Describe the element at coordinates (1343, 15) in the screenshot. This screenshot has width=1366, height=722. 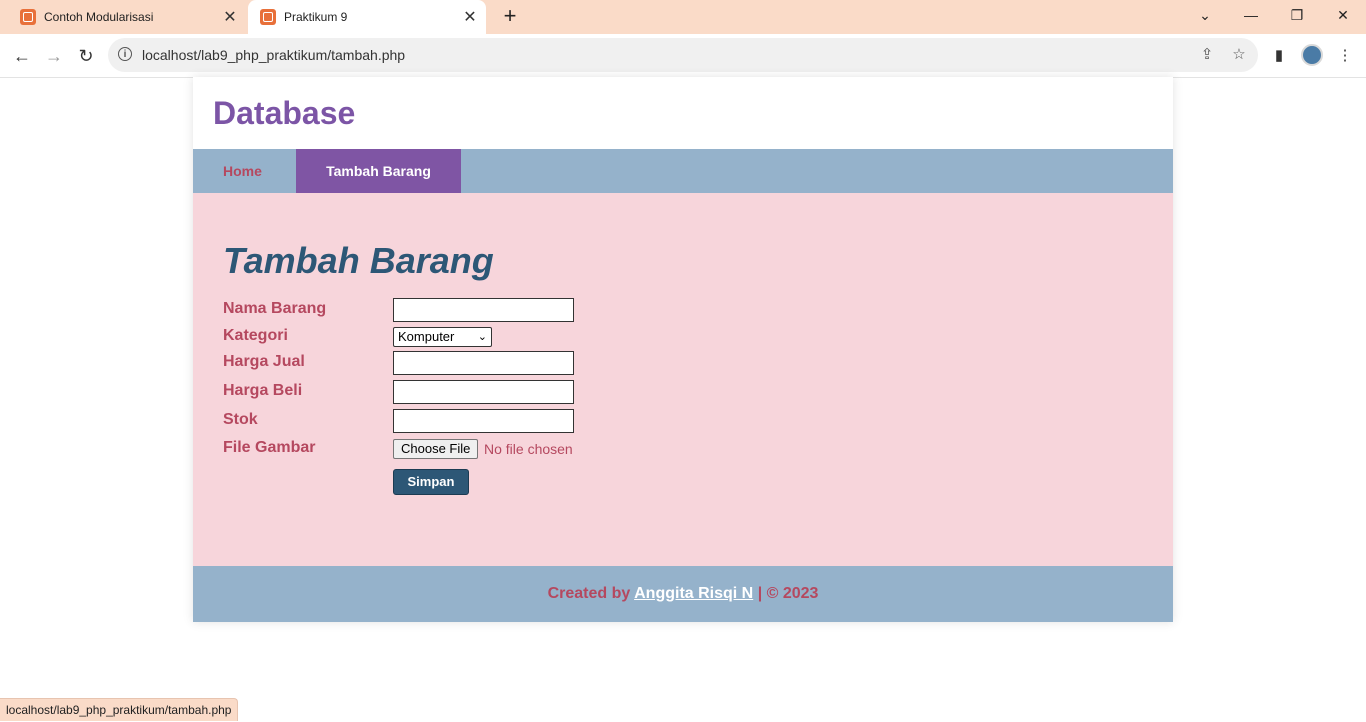
I see `window-close-icon: ✕` at that location.